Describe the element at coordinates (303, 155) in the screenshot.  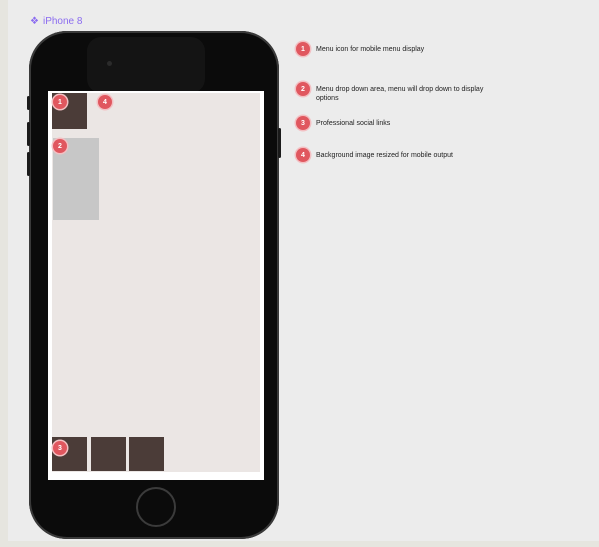
I see `legend-badge: 4` at that location.